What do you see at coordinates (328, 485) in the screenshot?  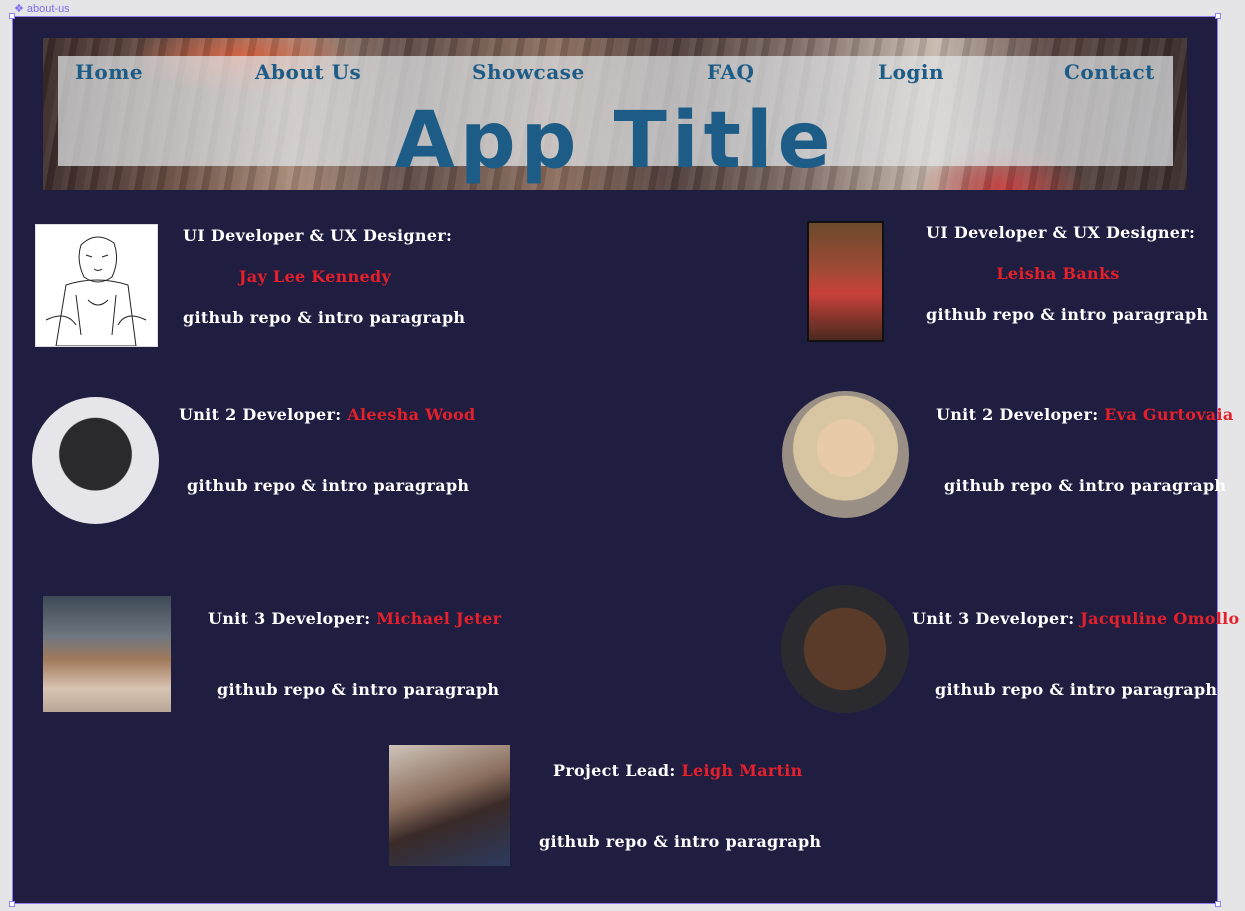 I see `info-aleesha: github repo & intro paragraph` at bounding box center [328, 485].